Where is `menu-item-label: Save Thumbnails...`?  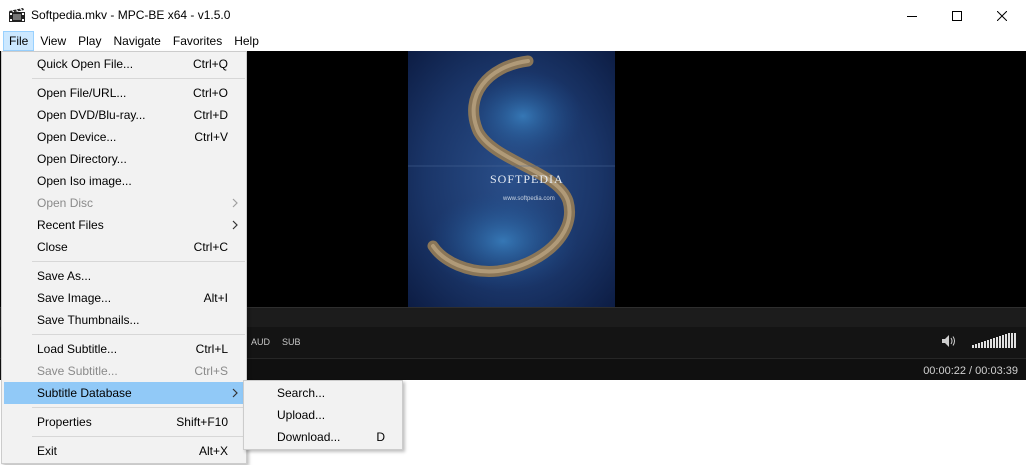
menu-item-label: Save Thumbnails... is located at coordinates (88, 320).